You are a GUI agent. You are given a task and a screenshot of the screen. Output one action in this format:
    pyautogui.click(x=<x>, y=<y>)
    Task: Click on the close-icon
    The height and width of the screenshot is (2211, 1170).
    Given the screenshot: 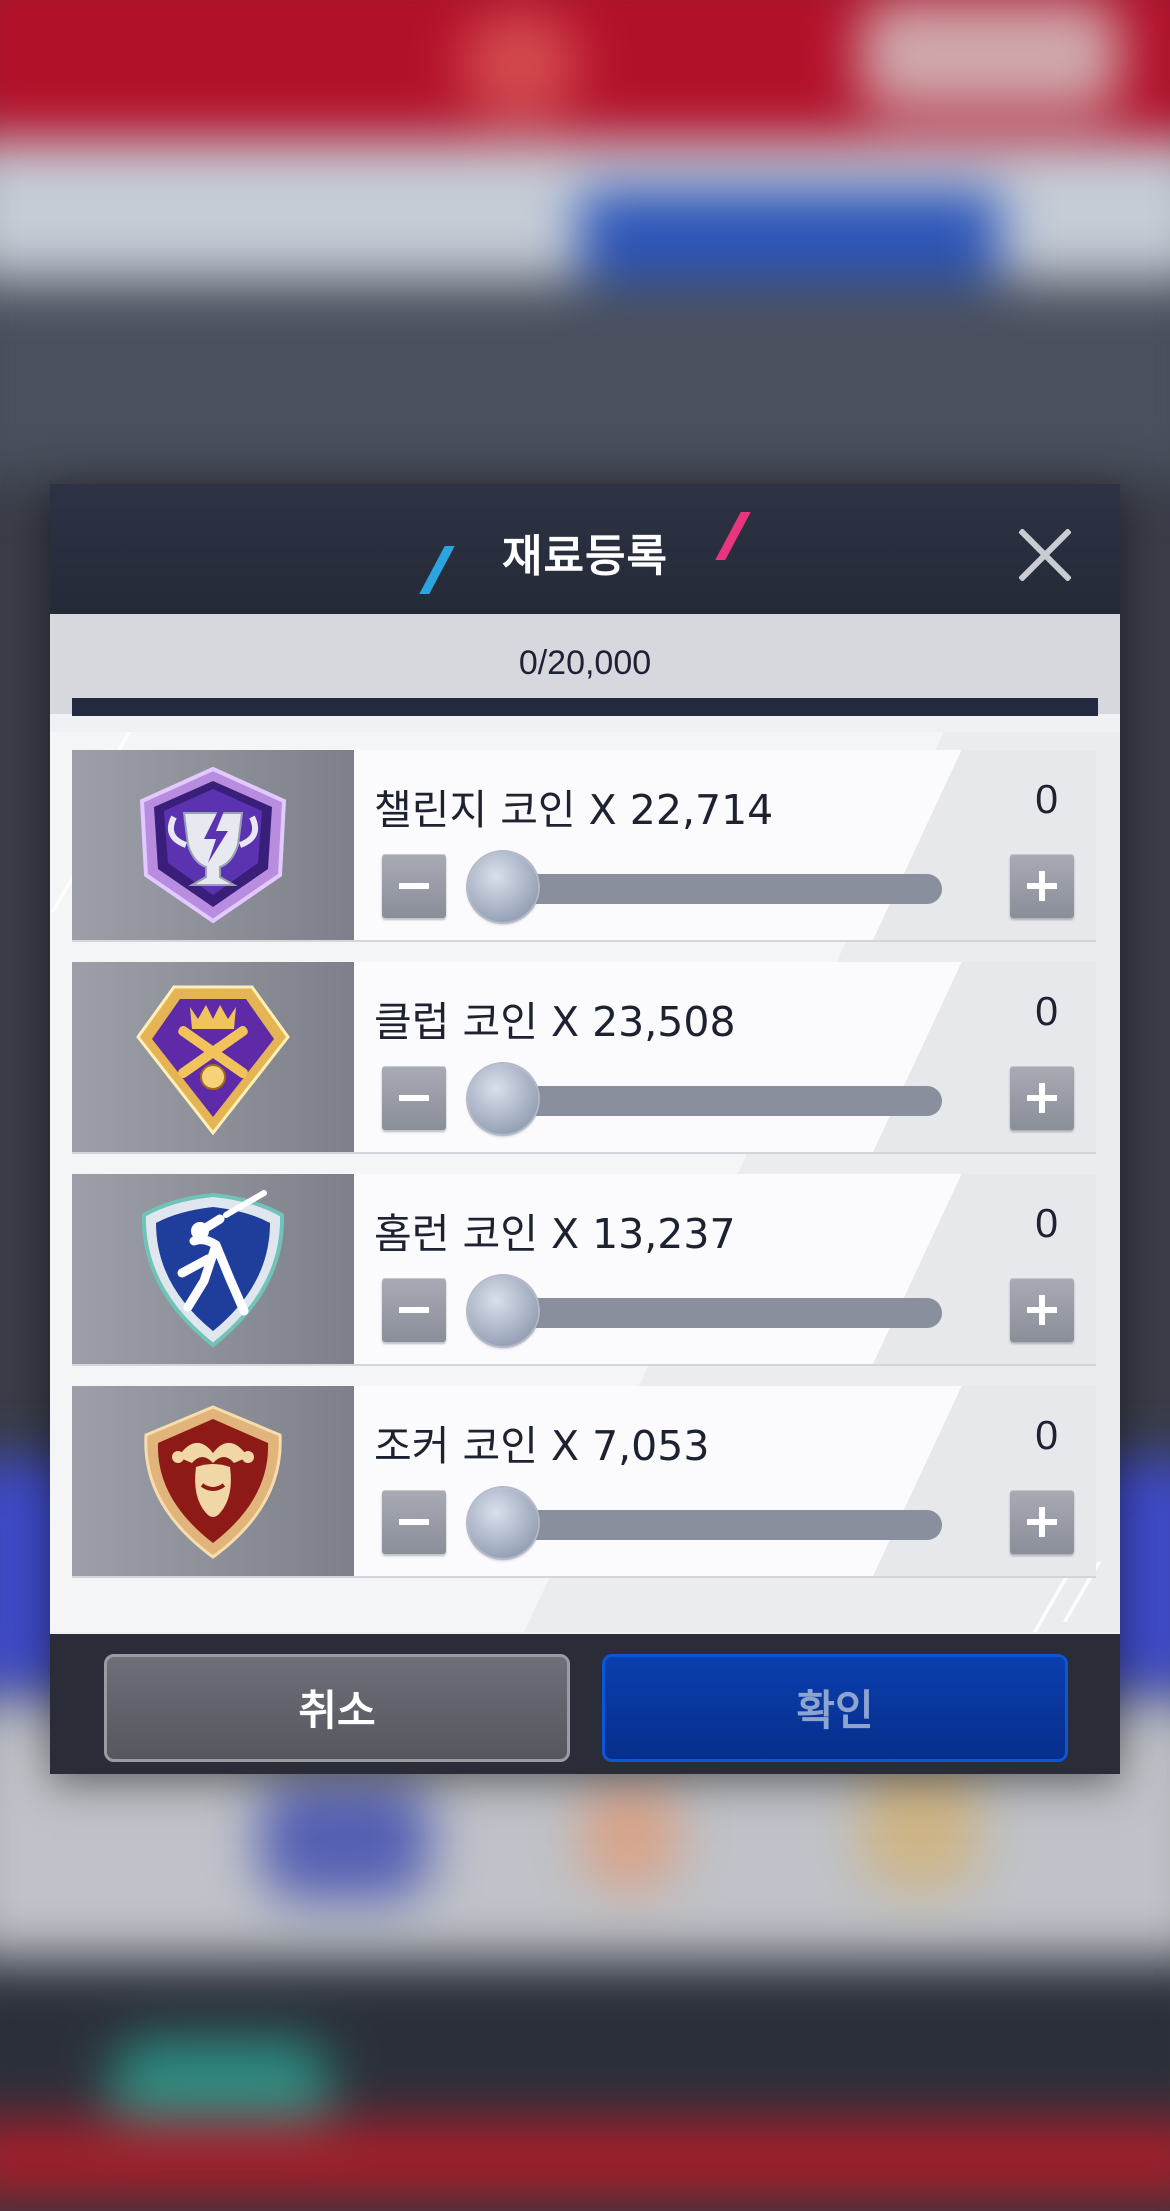 What is the action you would take?
    pyautogui.click(x=1045, y=555)
    